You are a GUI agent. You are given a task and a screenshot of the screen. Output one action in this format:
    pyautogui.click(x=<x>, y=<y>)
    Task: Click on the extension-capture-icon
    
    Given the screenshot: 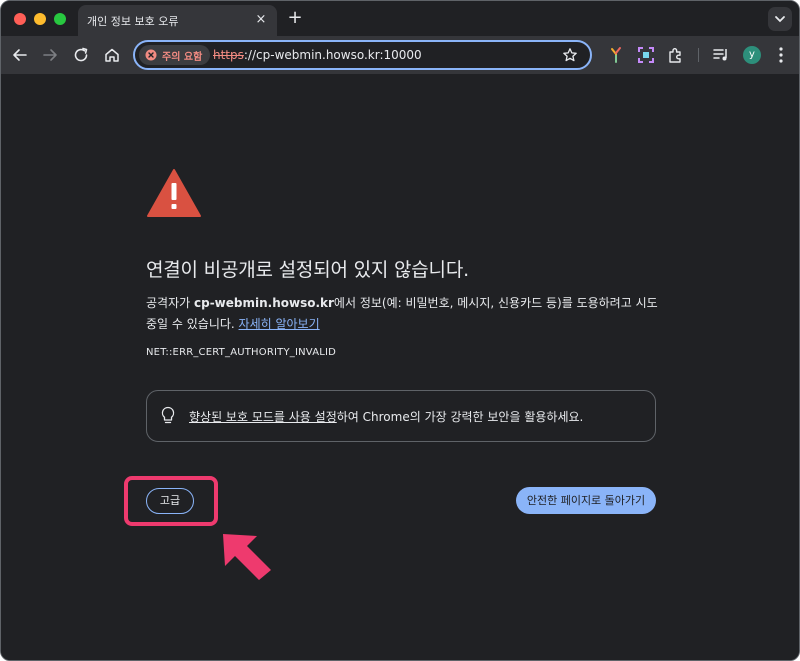 What is the action you would take?
    pyautogui.click(x=646, y=55)
    